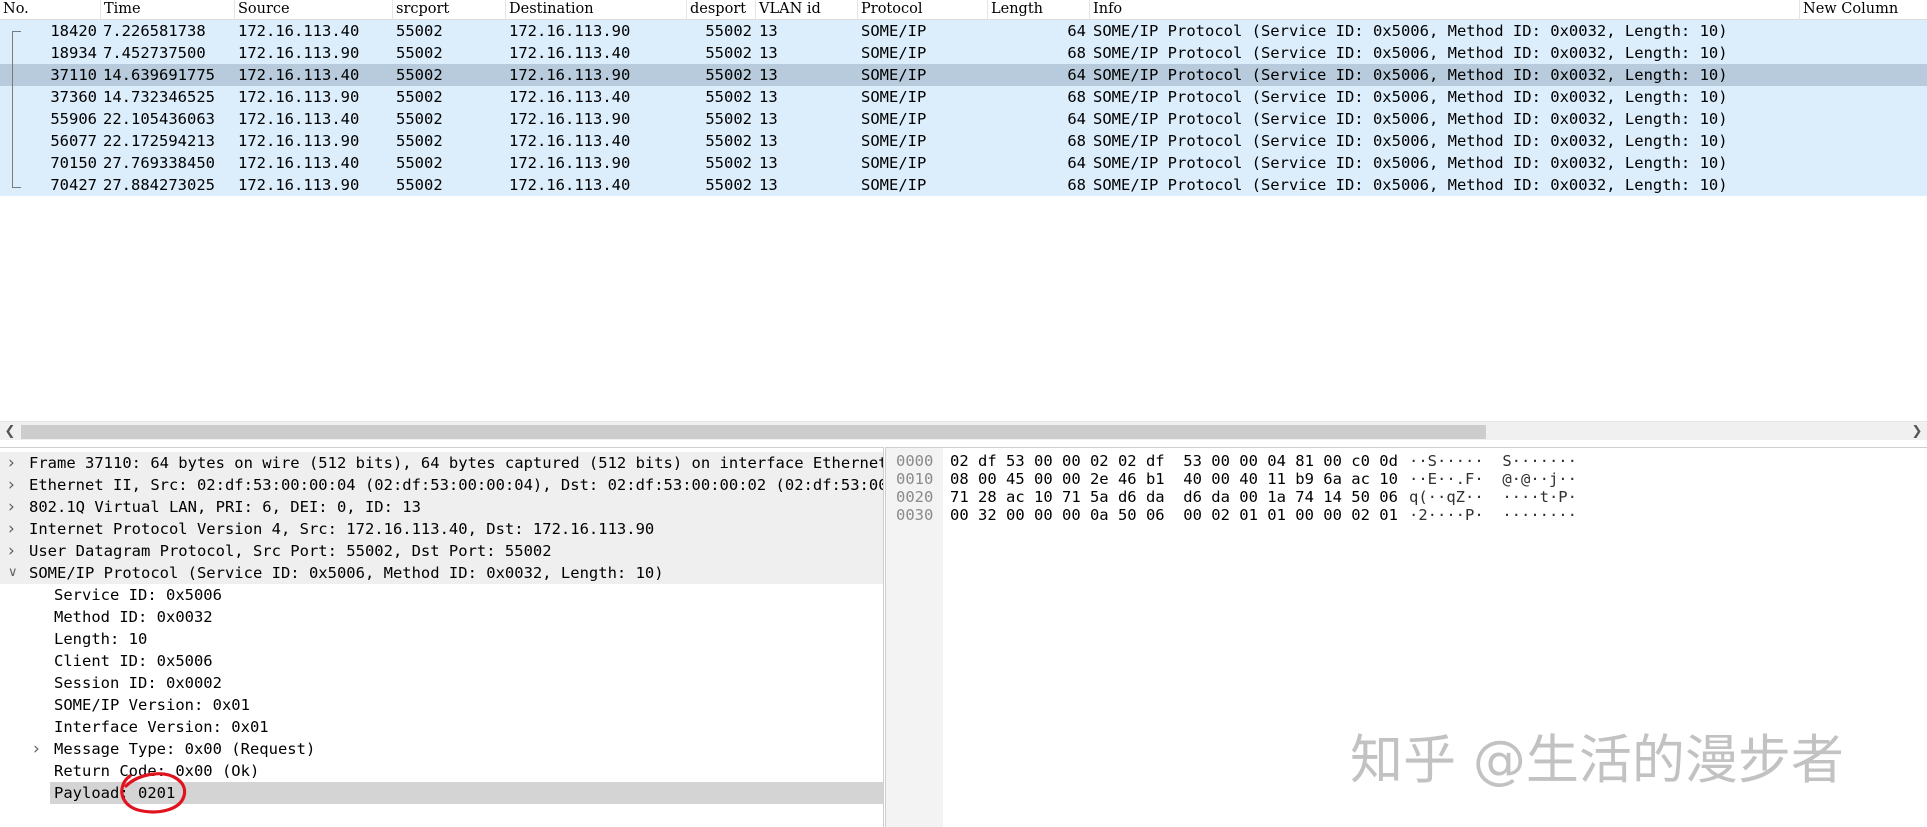 The height and width of the screenshot is (827, 1927). What do you see at coordinates (570, 119) in the screenshot?
I see `cell-destination: 172.16.113.90` at bounding box center [570, 119].